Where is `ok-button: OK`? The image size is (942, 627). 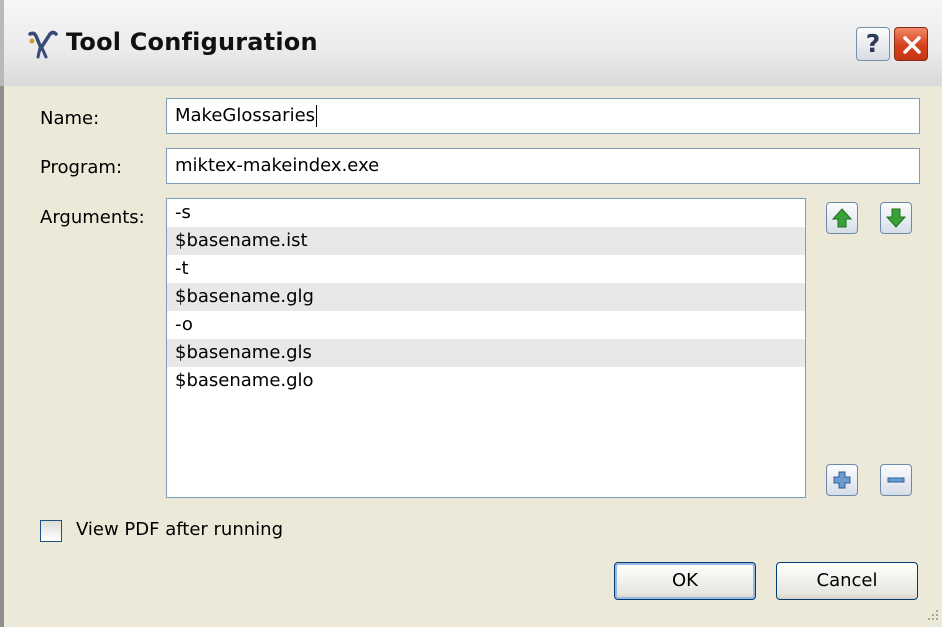 ok-button: OK is located at coordinates (685, 581).